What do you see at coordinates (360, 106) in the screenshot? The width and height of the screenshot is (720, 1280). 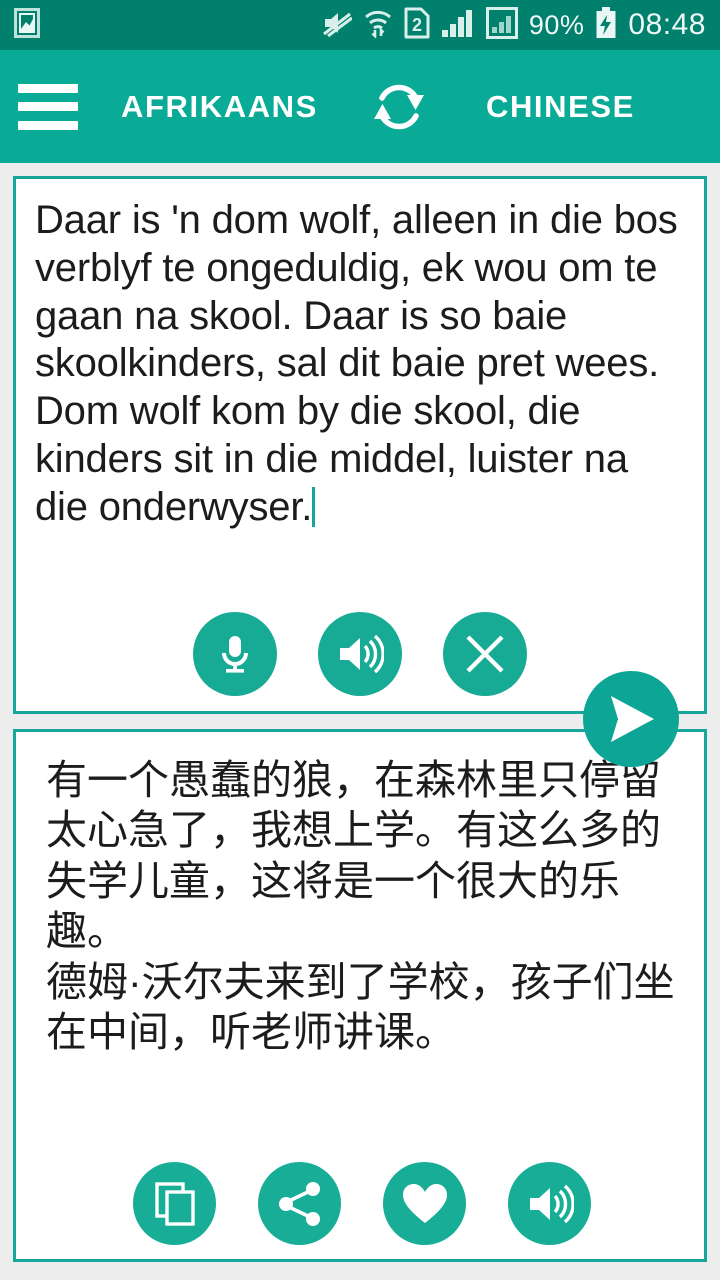 I see `app-bar: AFRIKAANS CHINESE` at bounding box center [360, 106].